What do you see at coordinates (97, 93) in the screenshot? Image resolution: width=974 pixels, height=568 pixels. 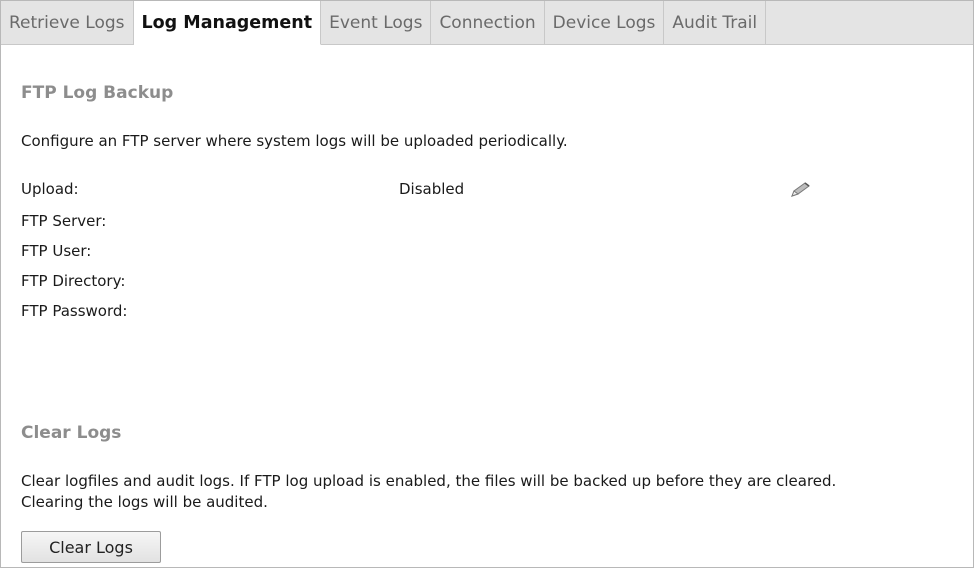 I see `ftp-backup-title: FTP Log Backup` at bounding box center [97, 93].